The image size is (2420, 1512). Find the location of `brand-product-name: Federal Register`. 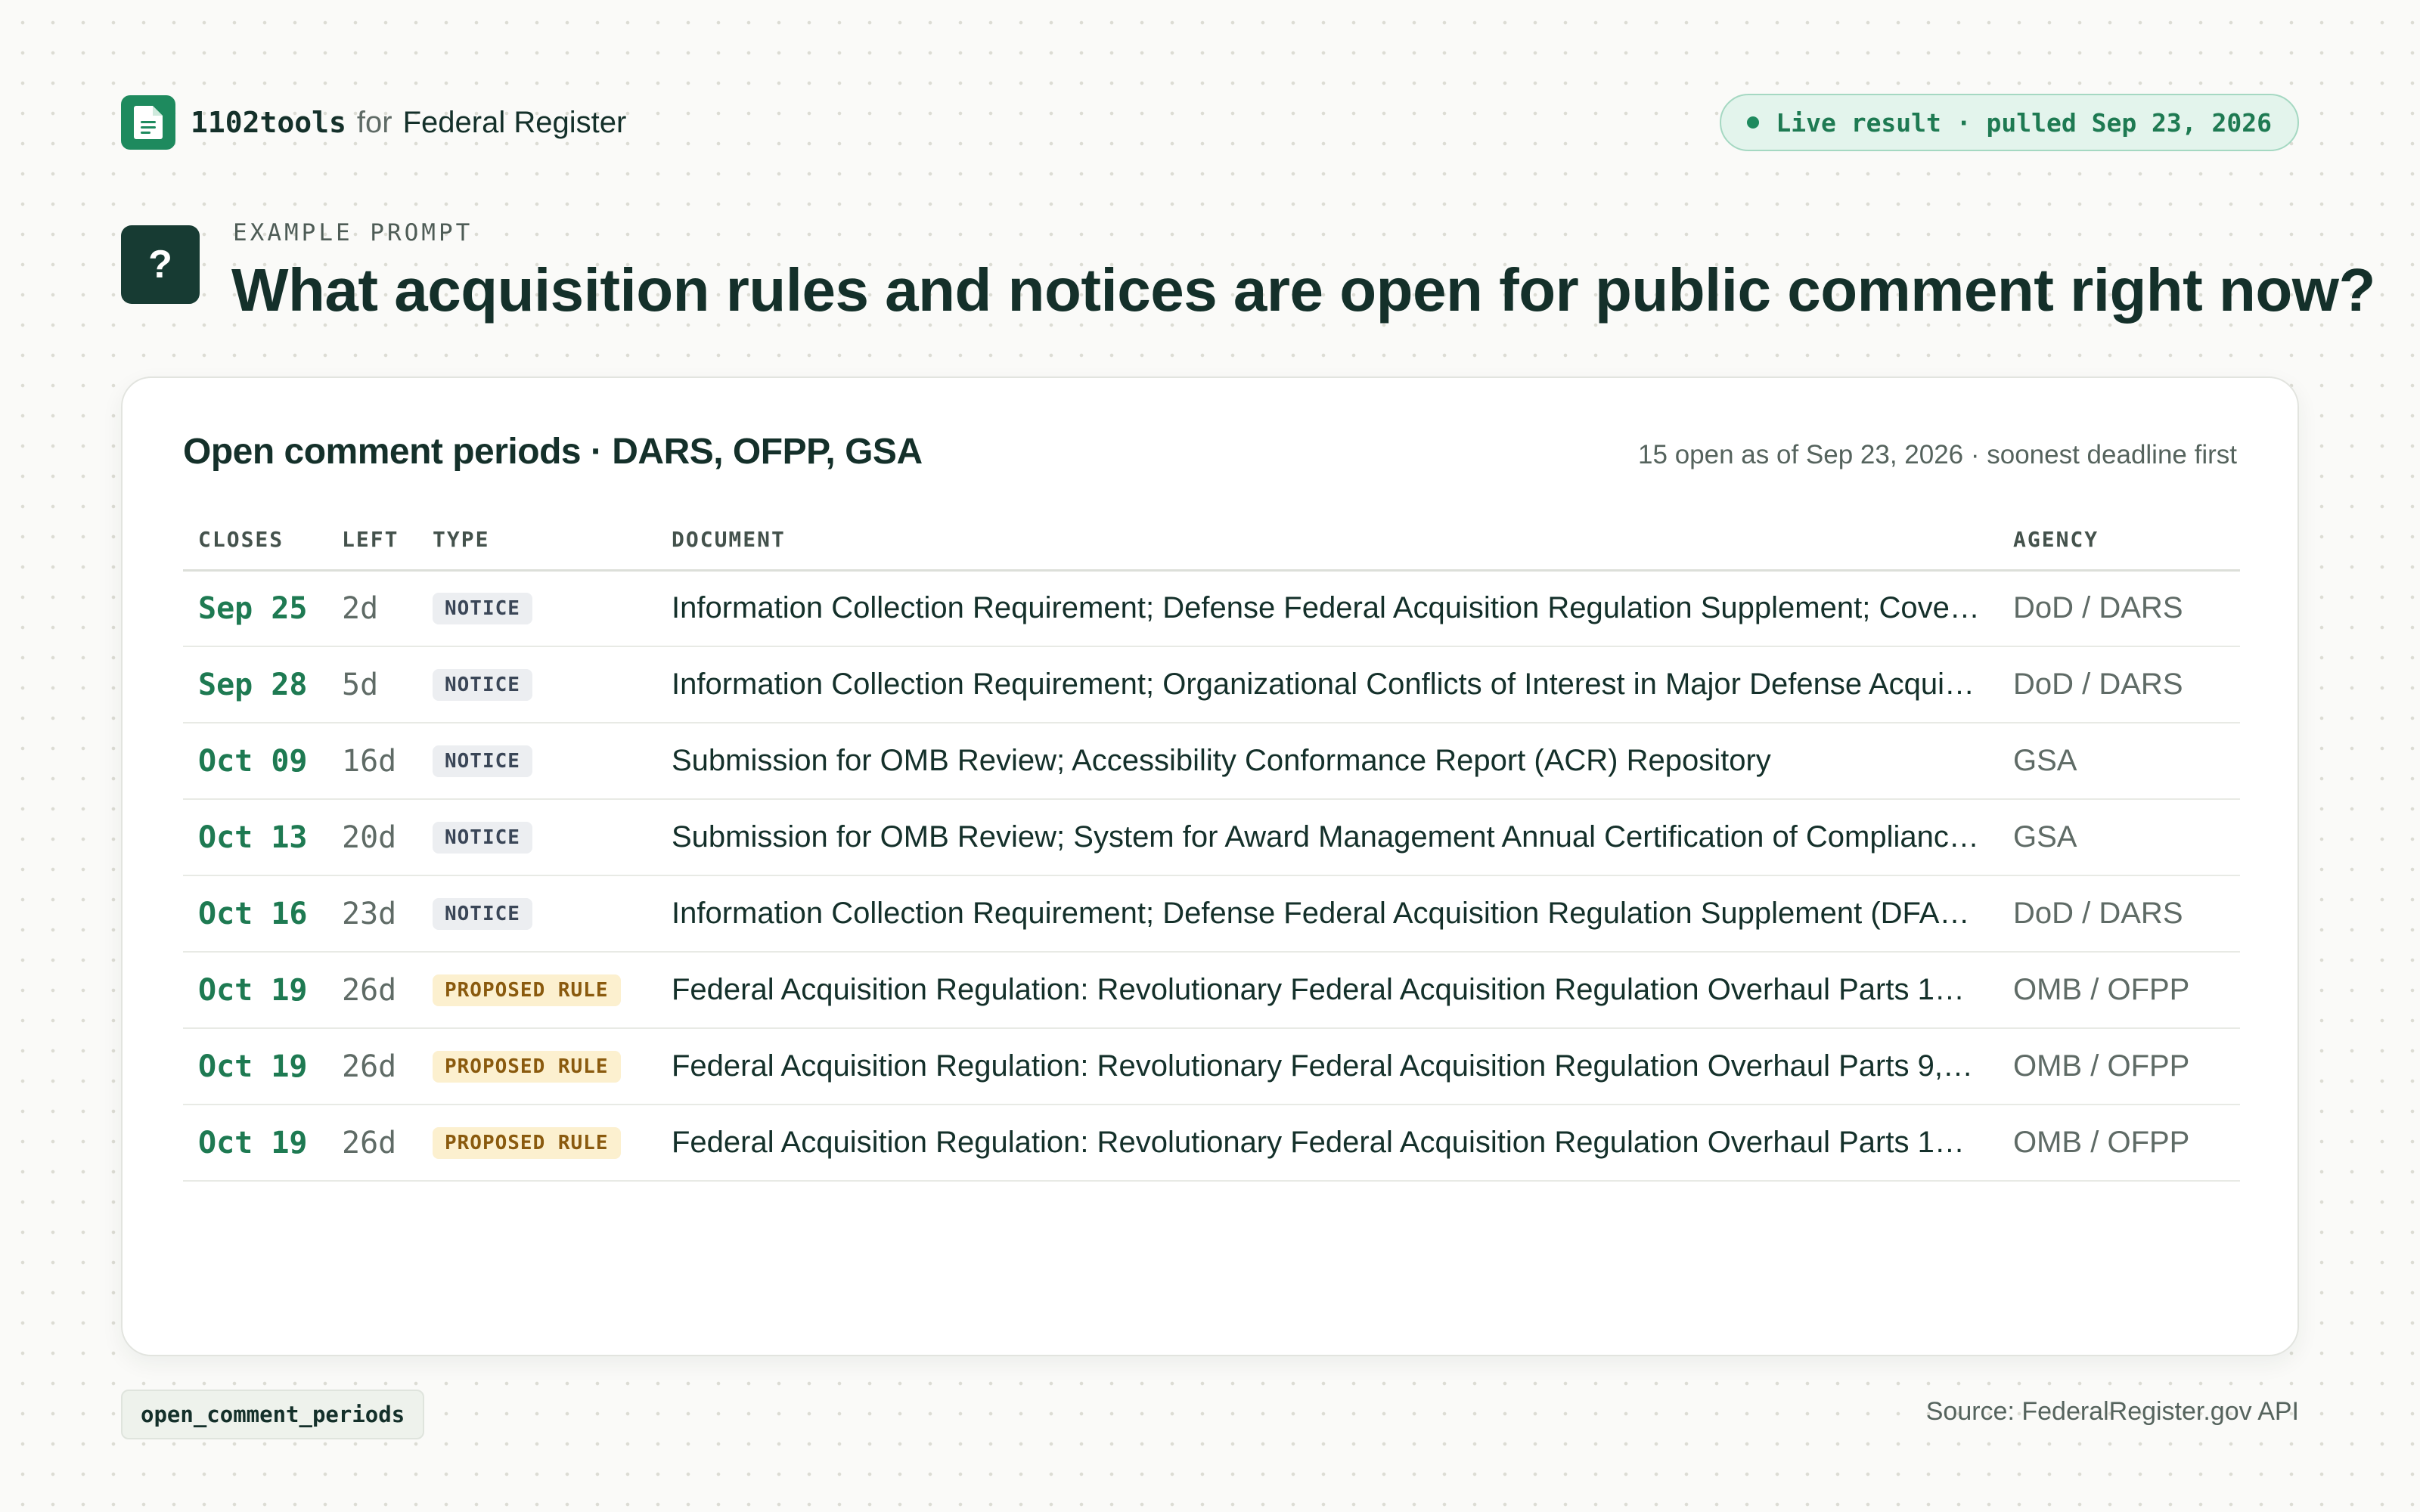

brand-product-name: Federal Register is located at coordinates (514, 122).